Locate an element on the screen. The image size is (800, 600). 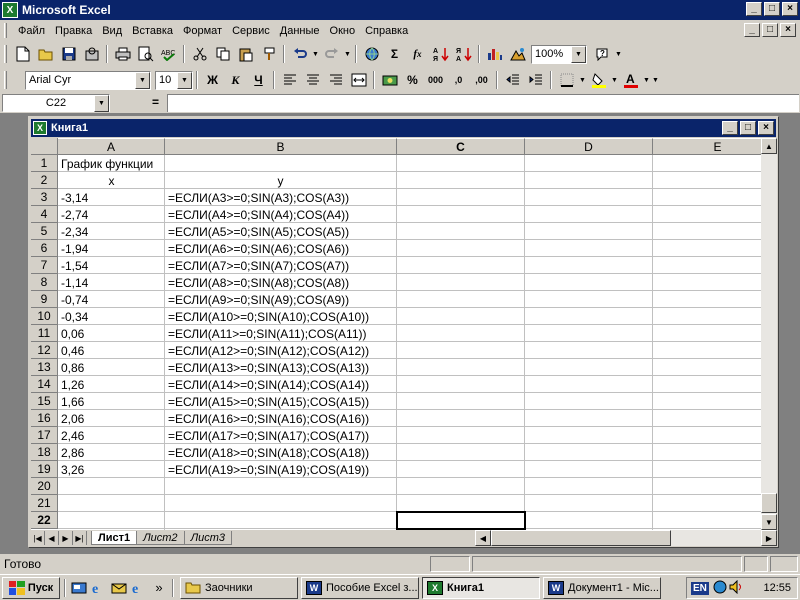
row-header: 3 is located at coordinates (44, 197).